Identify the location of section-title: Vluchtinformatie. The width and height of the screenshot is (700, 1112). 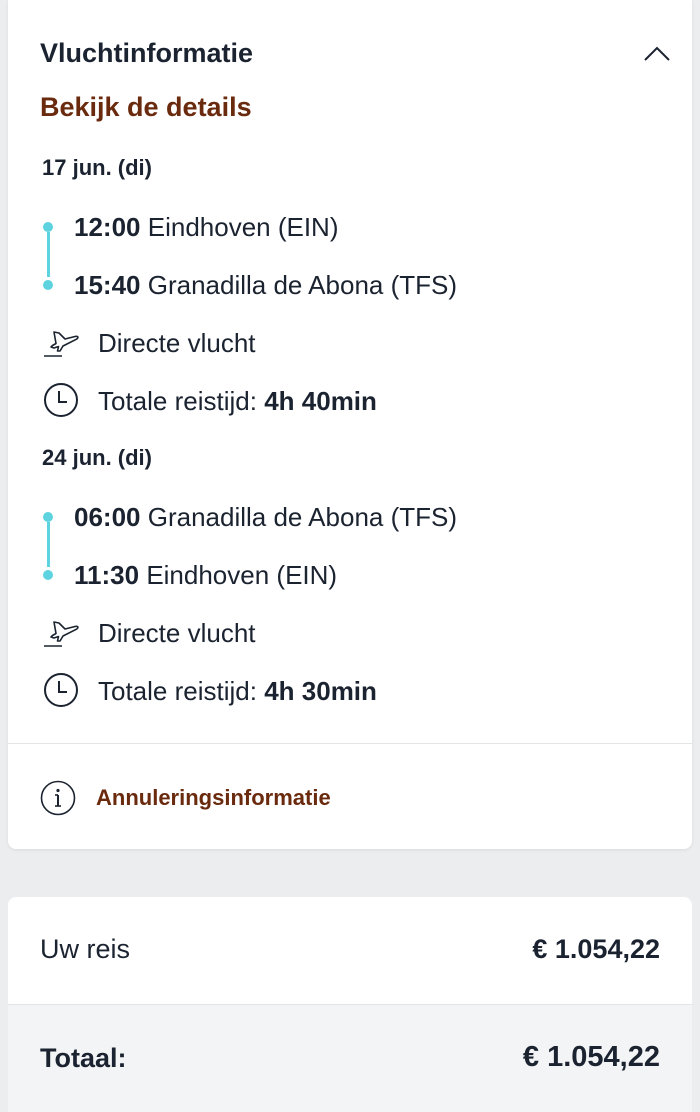
(147, 53).